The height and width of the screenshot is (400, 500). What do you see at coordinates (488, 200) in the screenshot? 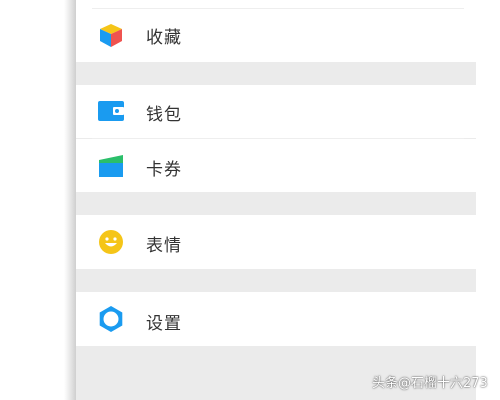
I see `right-edge` at bounding box center [488, 200].